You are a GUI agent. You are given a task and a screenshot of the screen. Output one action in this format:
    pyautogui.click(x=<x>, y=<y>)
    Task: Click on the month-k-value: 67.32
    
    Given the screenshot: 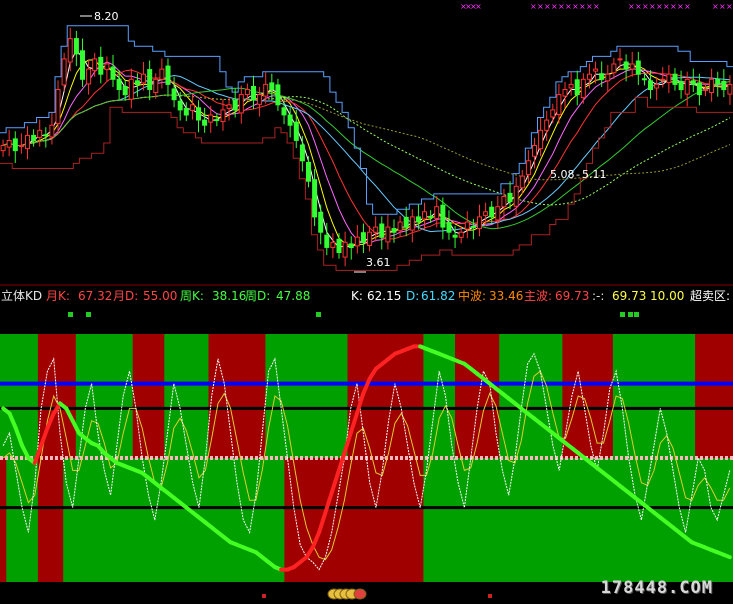 What is the action you would take?
    pyautogui.click(x=95, y=296)
    